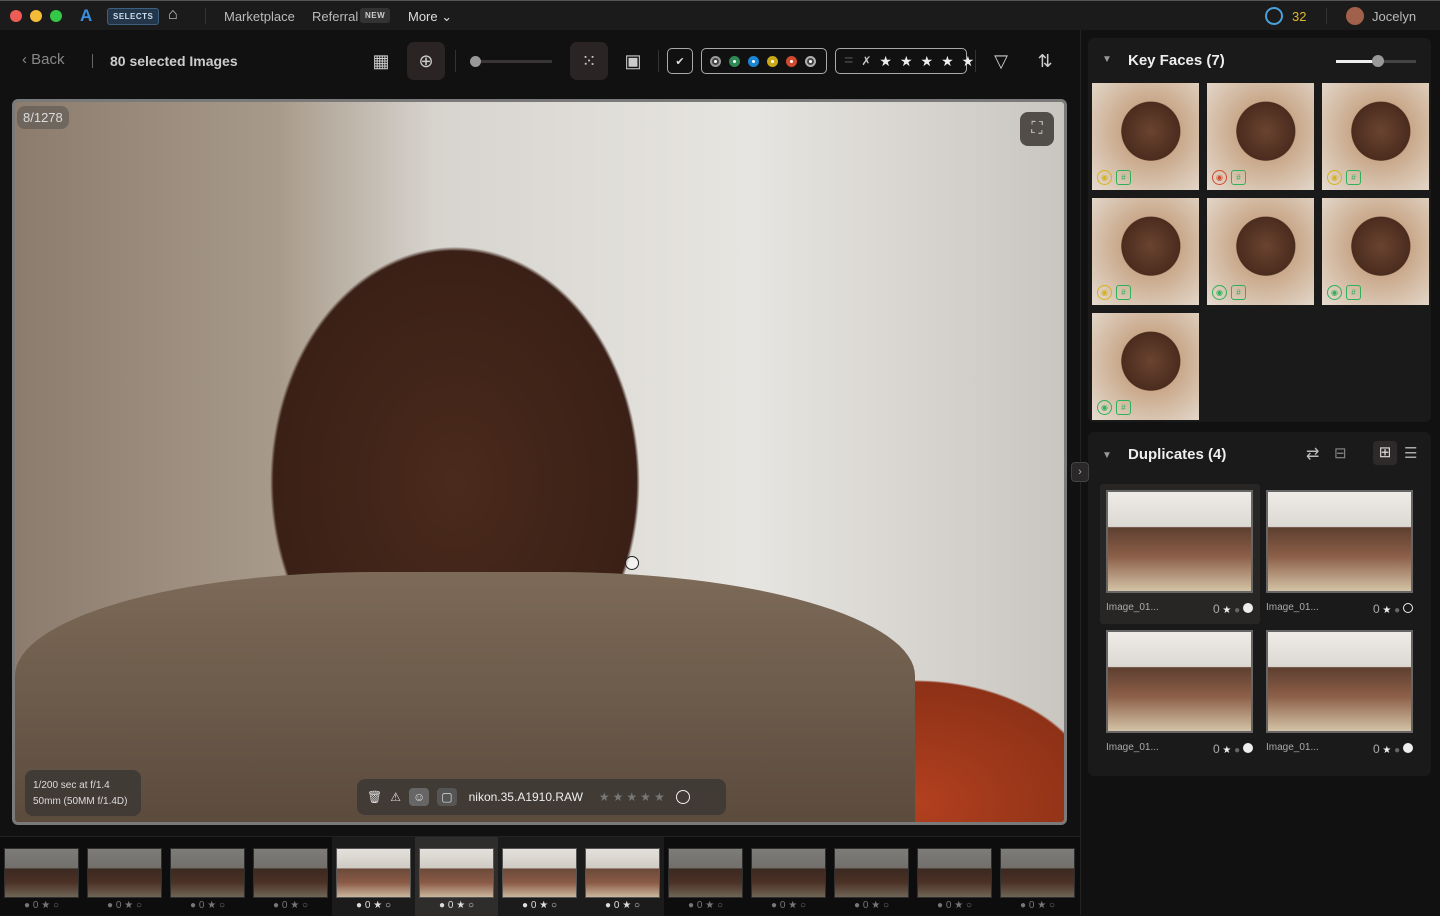  What do you see at coordinates (1238, 177) in the screenshot?
I see `grid-tag-icon: #` at bounding box center [1238, 177].